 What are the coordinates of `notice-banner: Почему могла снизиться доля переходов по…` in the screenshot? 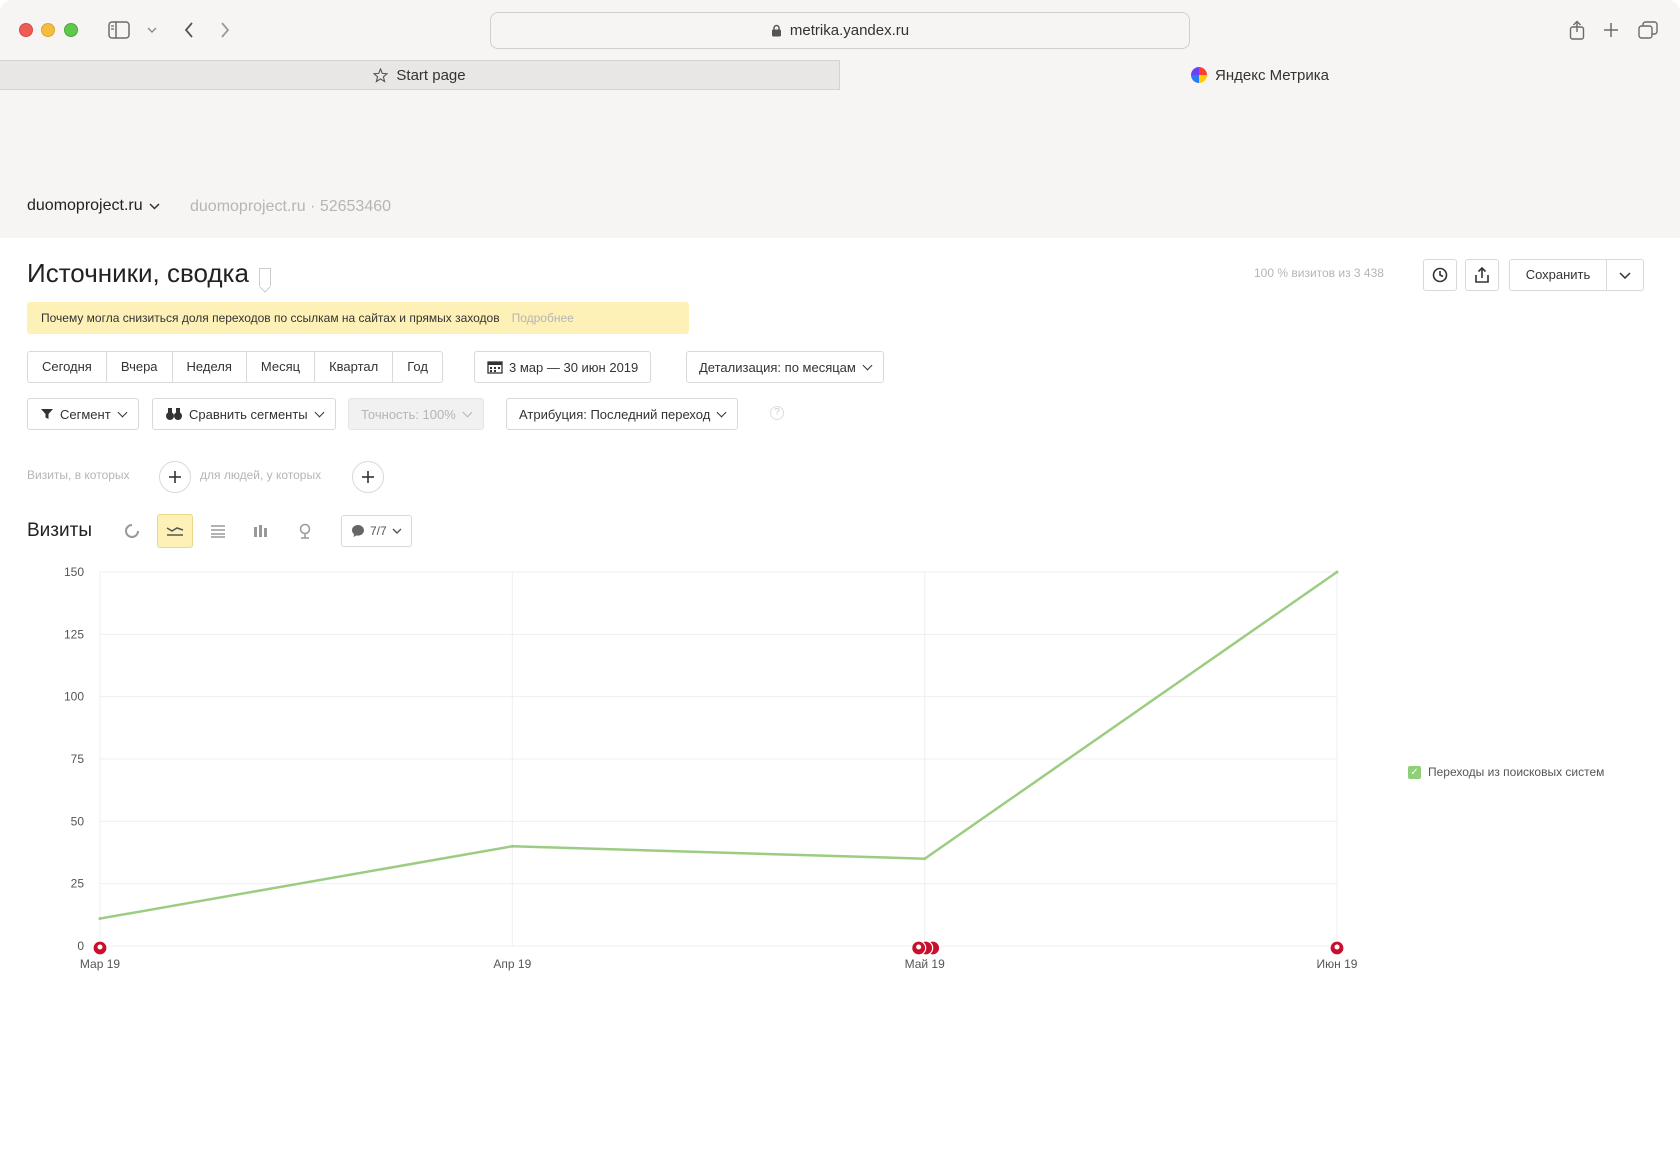 It's located at (358, 318).